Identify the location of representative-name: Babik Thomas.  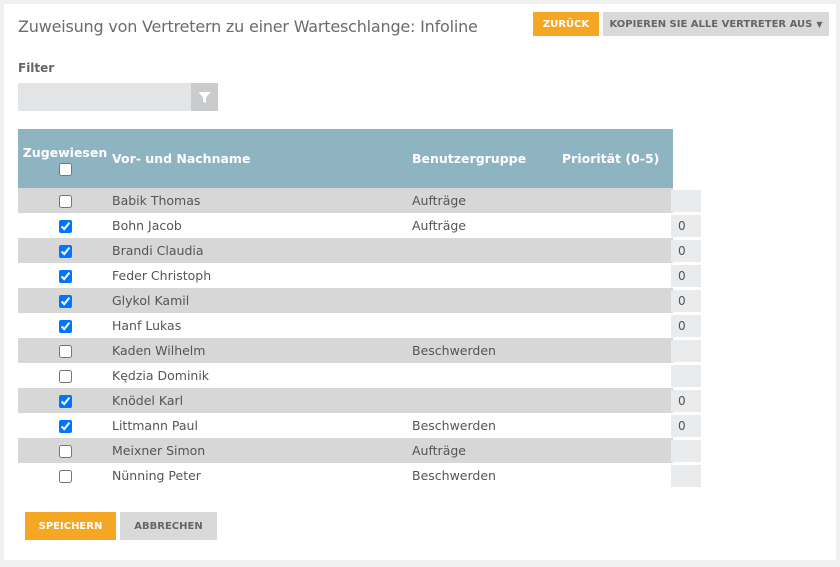
(156, 200).